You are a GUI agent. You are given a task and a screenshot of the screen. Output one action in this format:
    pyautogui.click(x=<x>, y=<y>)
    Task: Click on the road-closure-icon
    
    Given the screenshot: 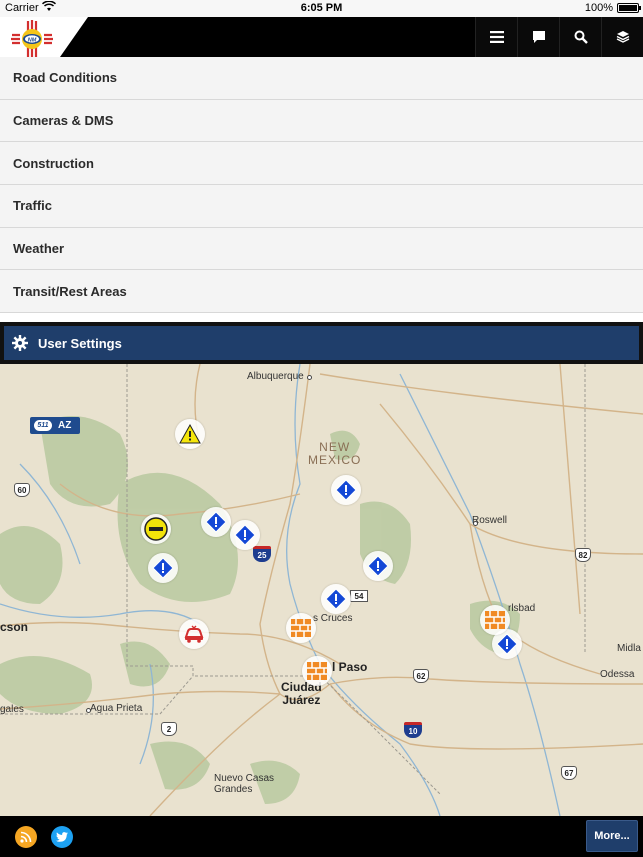 What is the action you would take?
    pyautogui.click(x=156, y=529)
    